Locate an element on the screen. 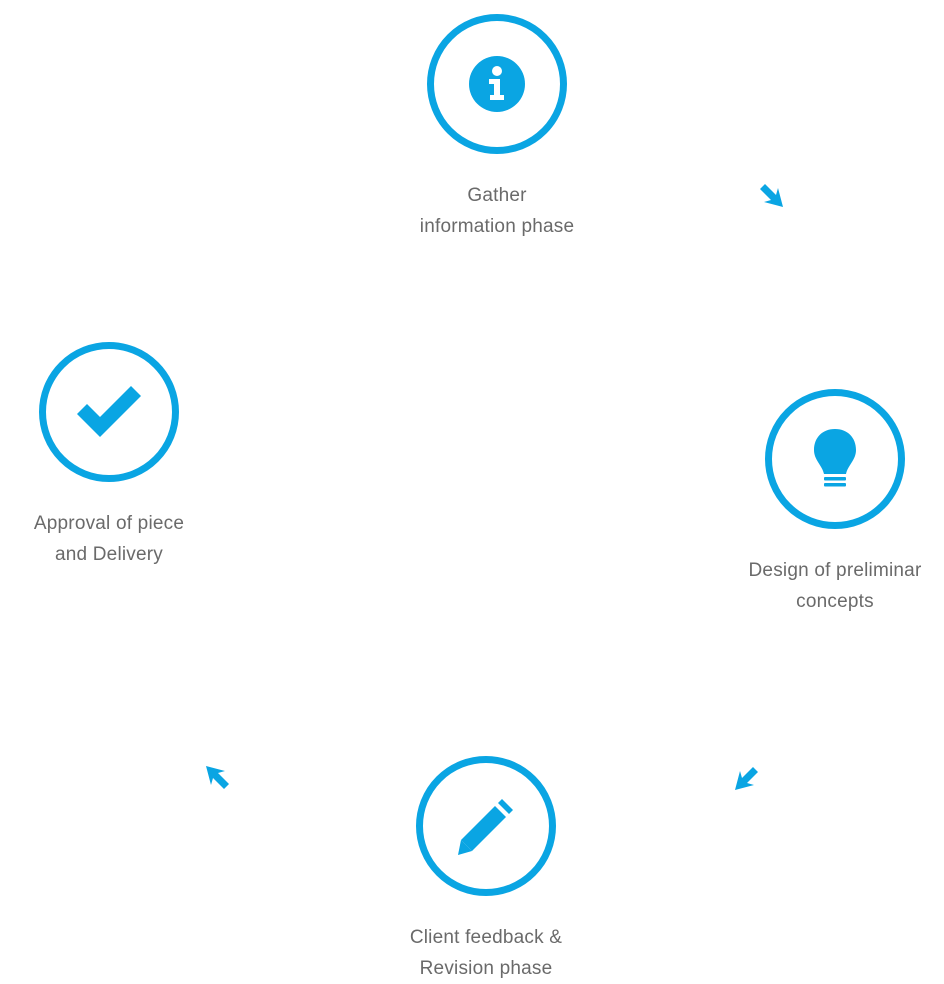  info-icon is located at coordinates (497, 84).